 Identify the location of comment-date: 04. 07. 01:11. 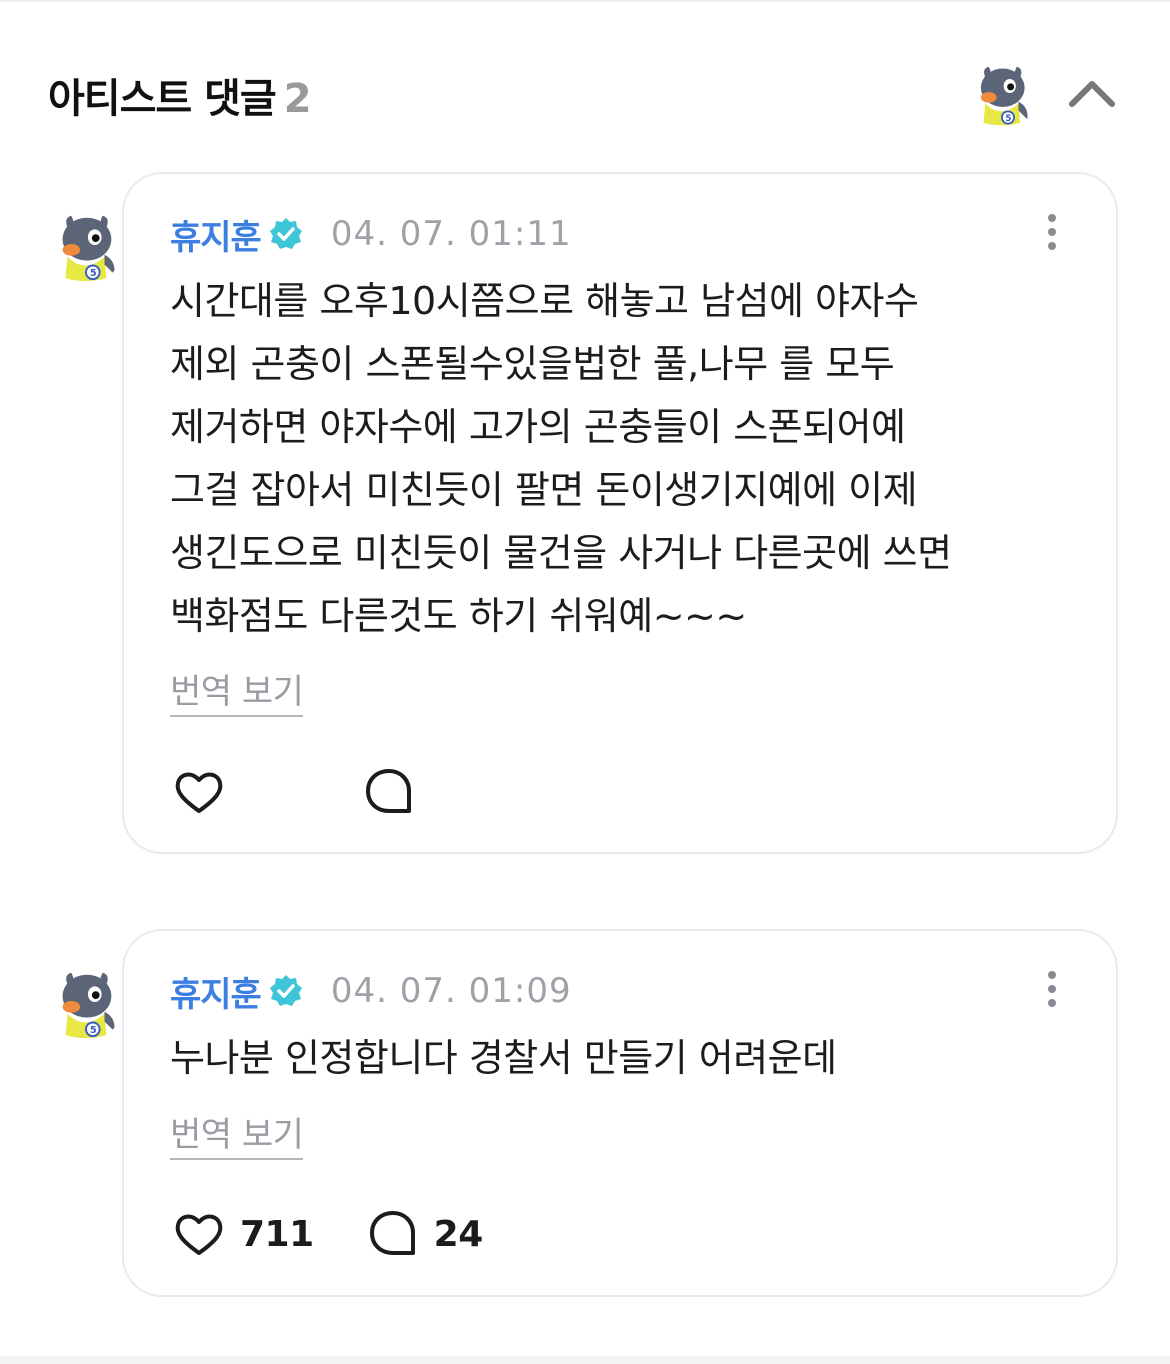
(451, 234).